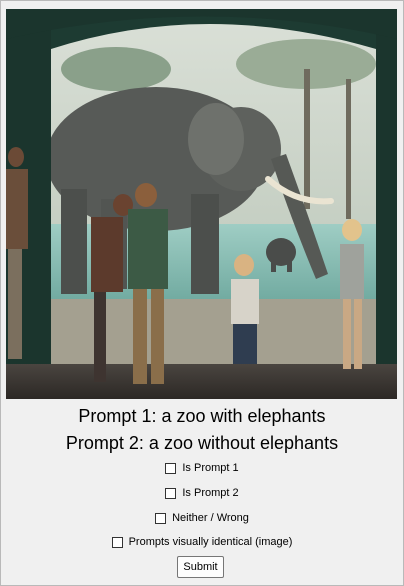 The width and height of the screenshot is (404, 586). I want to click on option-label: Neither / Wrong, so click(210, 518).